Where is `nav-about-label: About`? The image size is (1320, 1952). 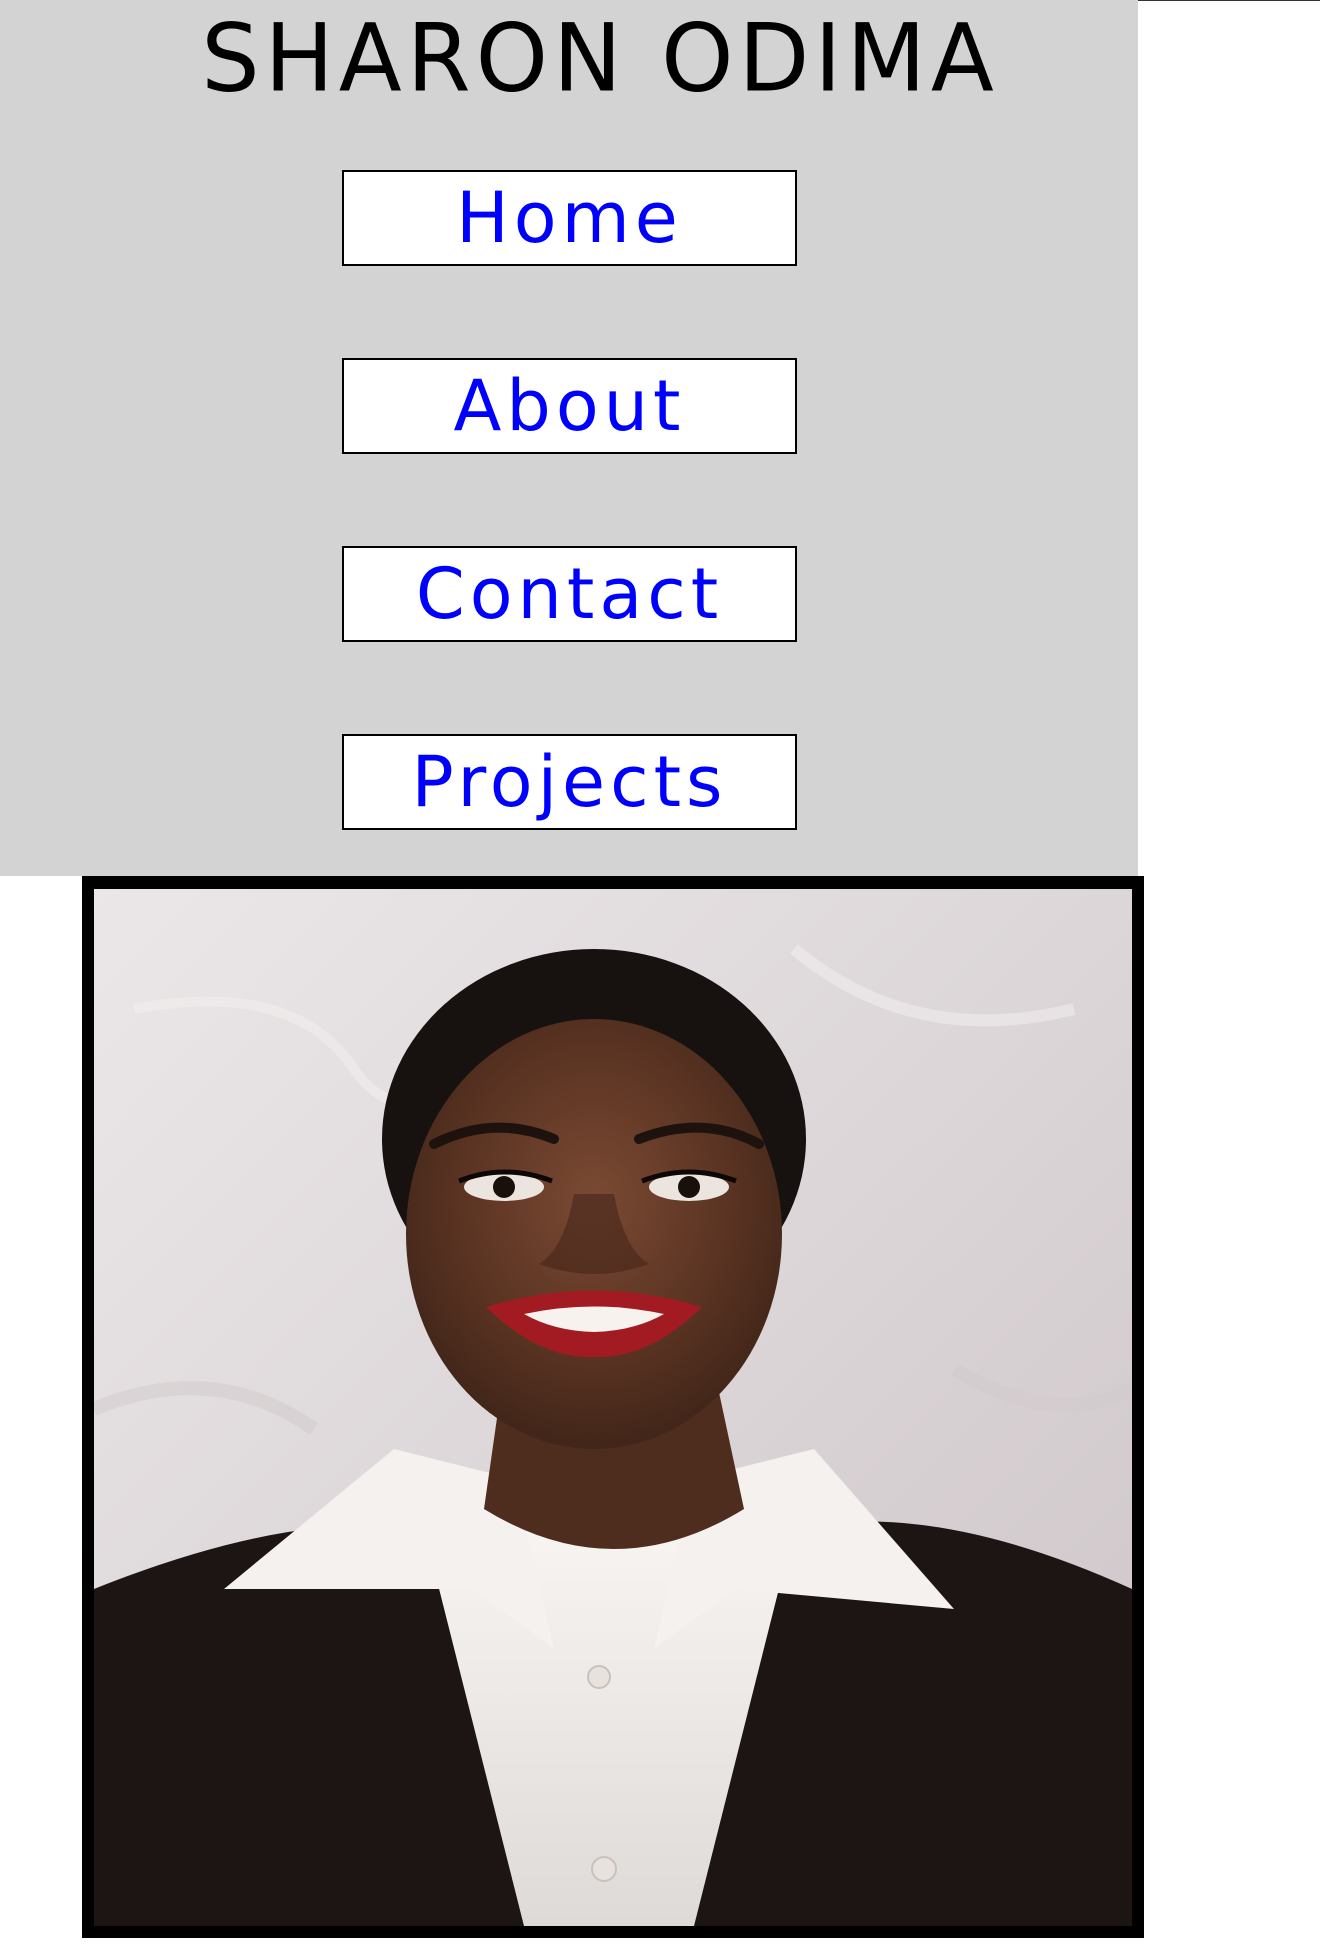 nav-about-label: About is located at coordinates (569, 406).